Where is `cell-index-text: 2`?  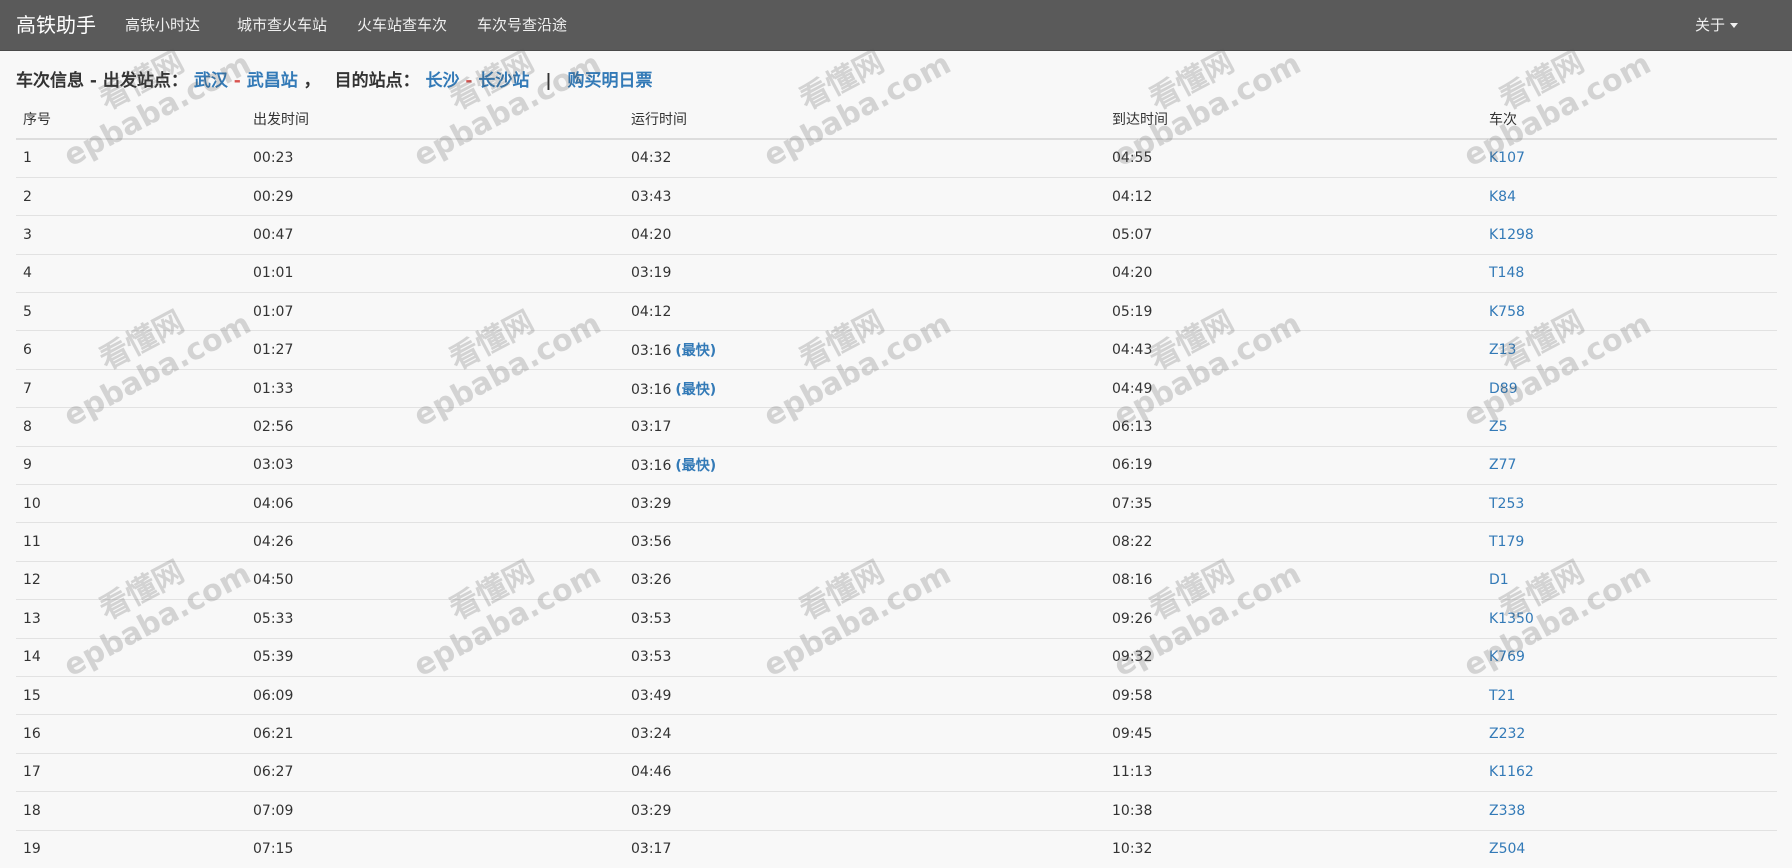 cell-index-text: 2 is located at coordinates (27, 196).